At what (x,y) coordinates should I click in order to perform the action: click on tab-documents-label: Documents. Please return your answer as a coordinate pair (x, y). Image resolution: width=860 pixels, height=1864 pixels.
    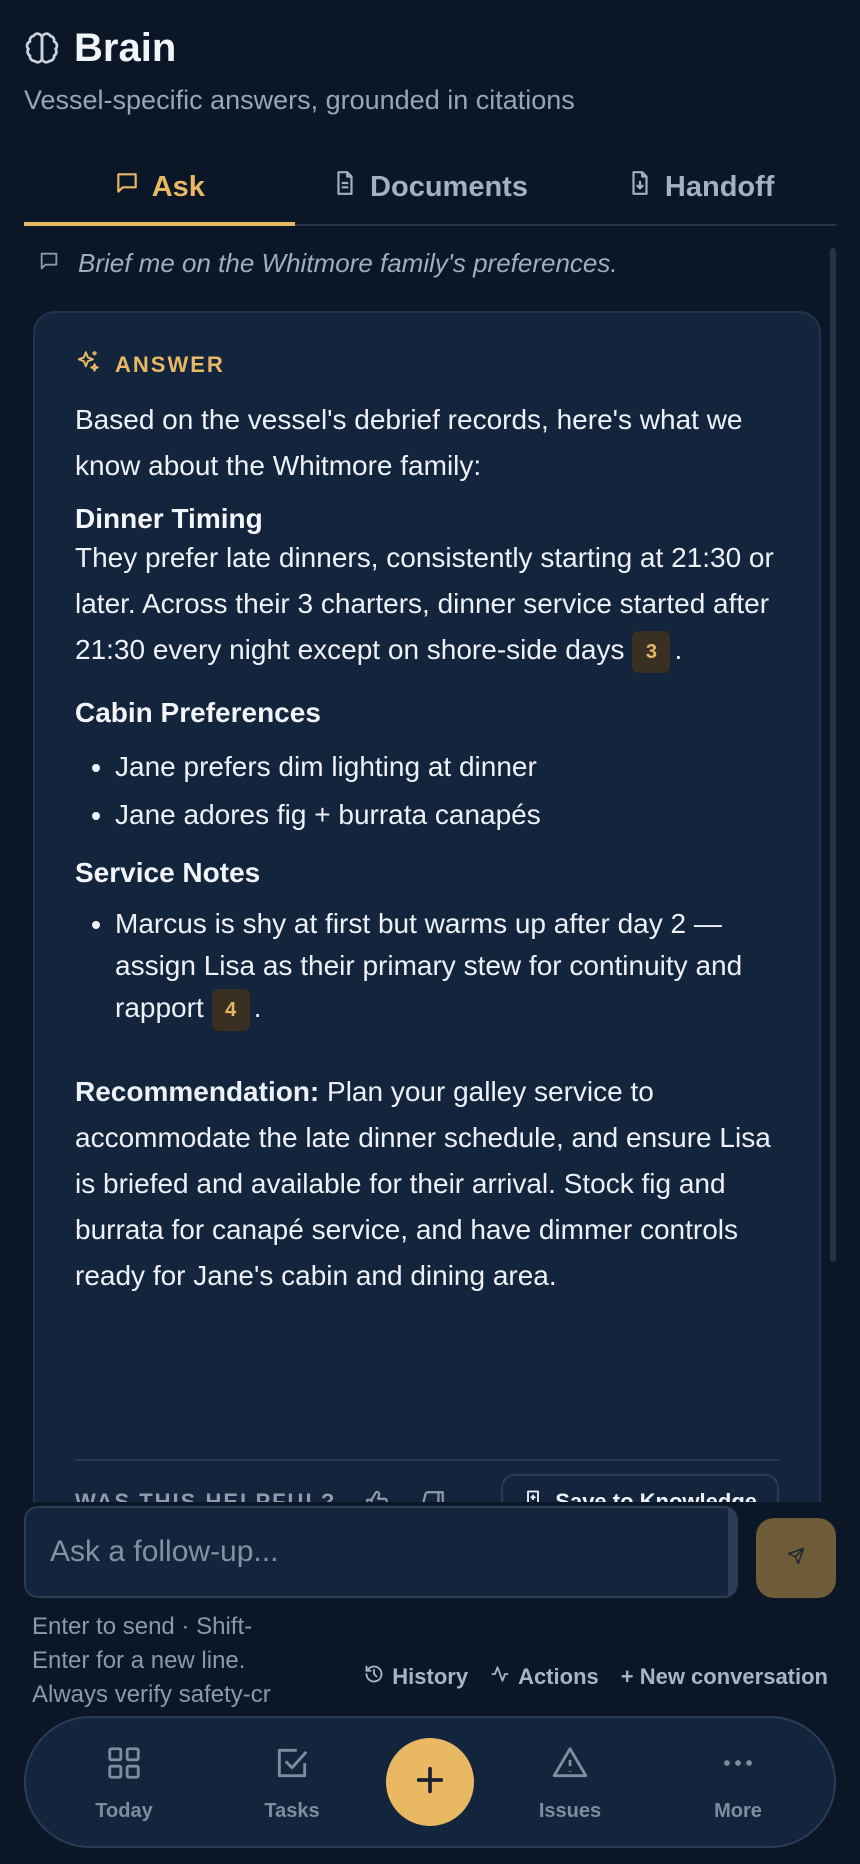
    Looking at the image, I should click on (449, 186).